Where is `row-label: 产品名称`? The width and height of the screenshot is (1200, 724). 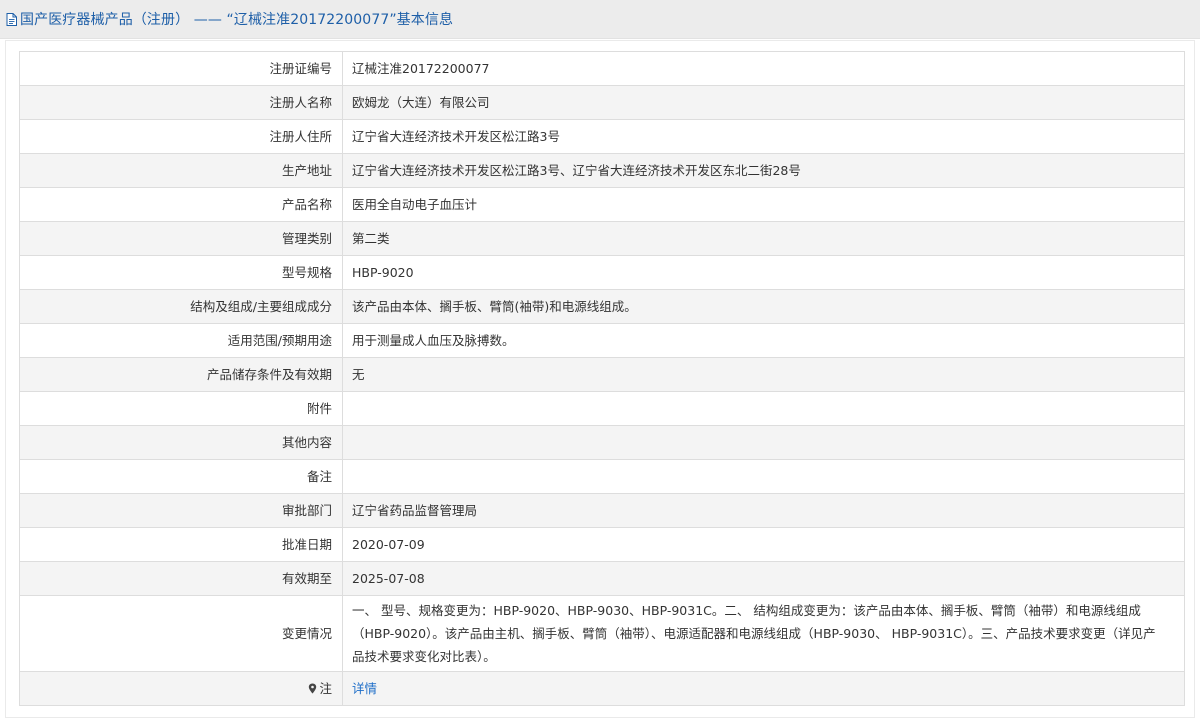
row-label: 产品名称 is located at coordinates (181, 204).